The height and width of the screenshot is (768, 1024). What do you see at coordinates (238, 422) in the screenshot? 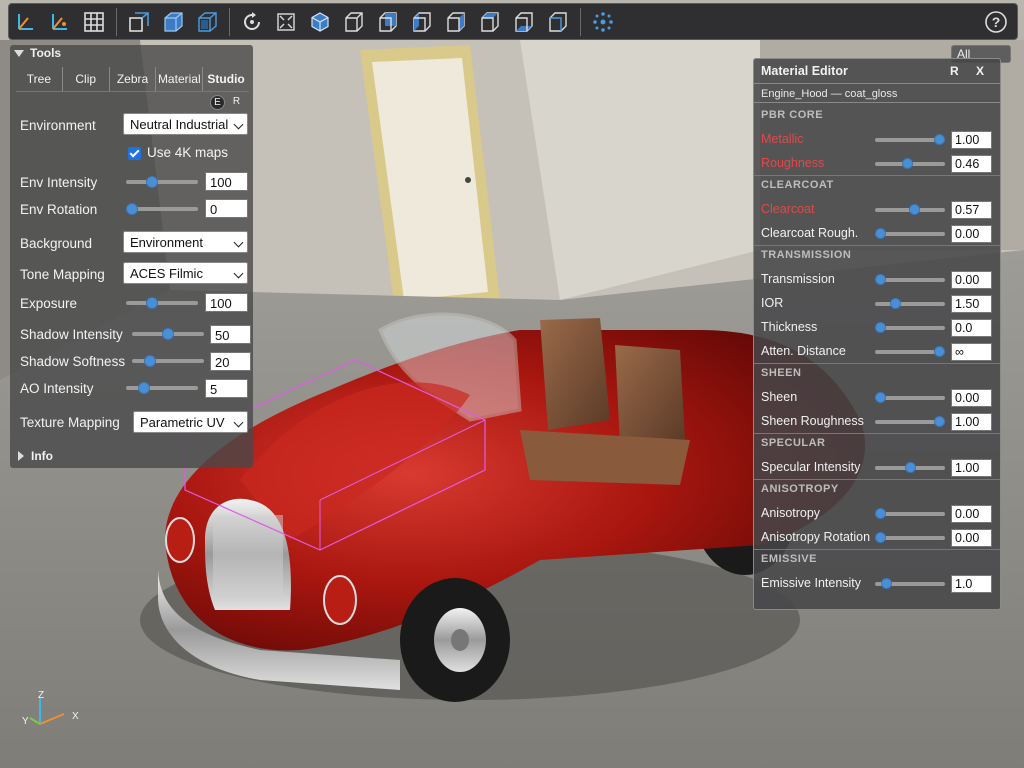
I see `chevron-down-icon` at bounding box center [238, 422].